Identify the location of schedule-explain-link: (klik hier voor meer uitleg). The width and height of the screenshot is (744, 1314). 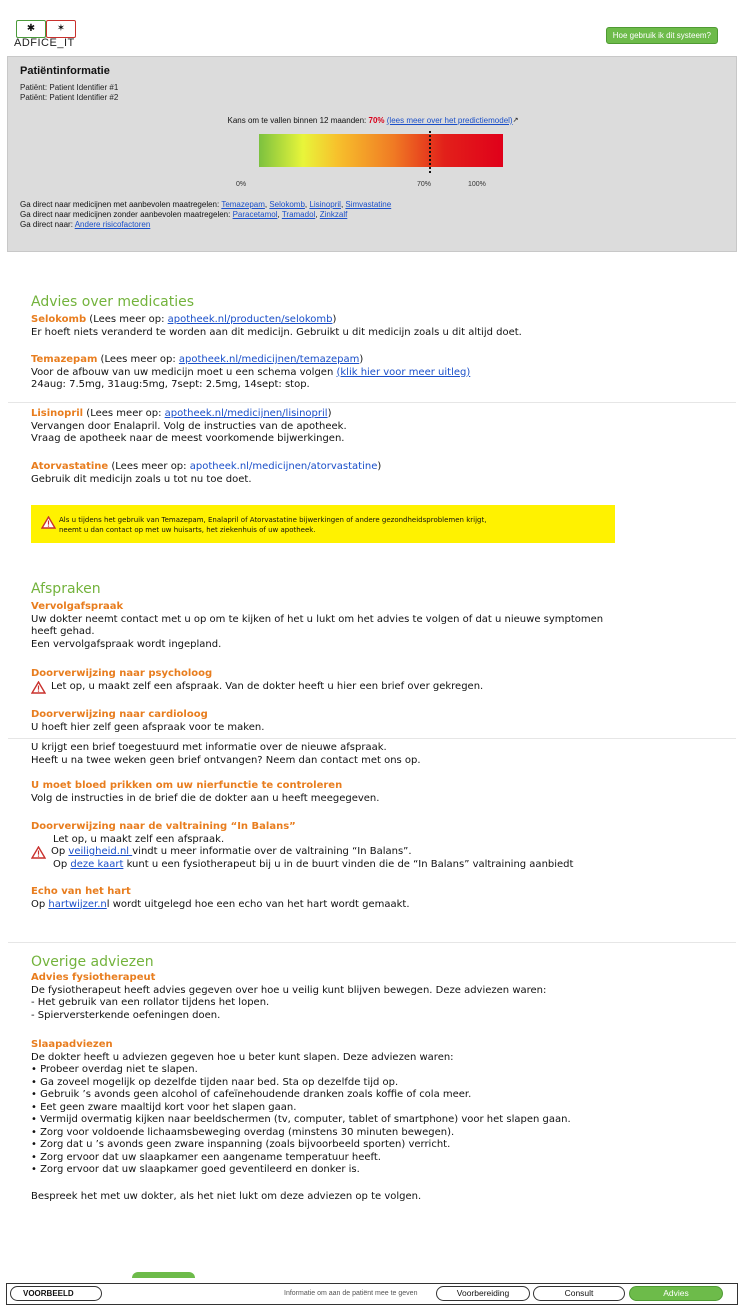
(403, 372).